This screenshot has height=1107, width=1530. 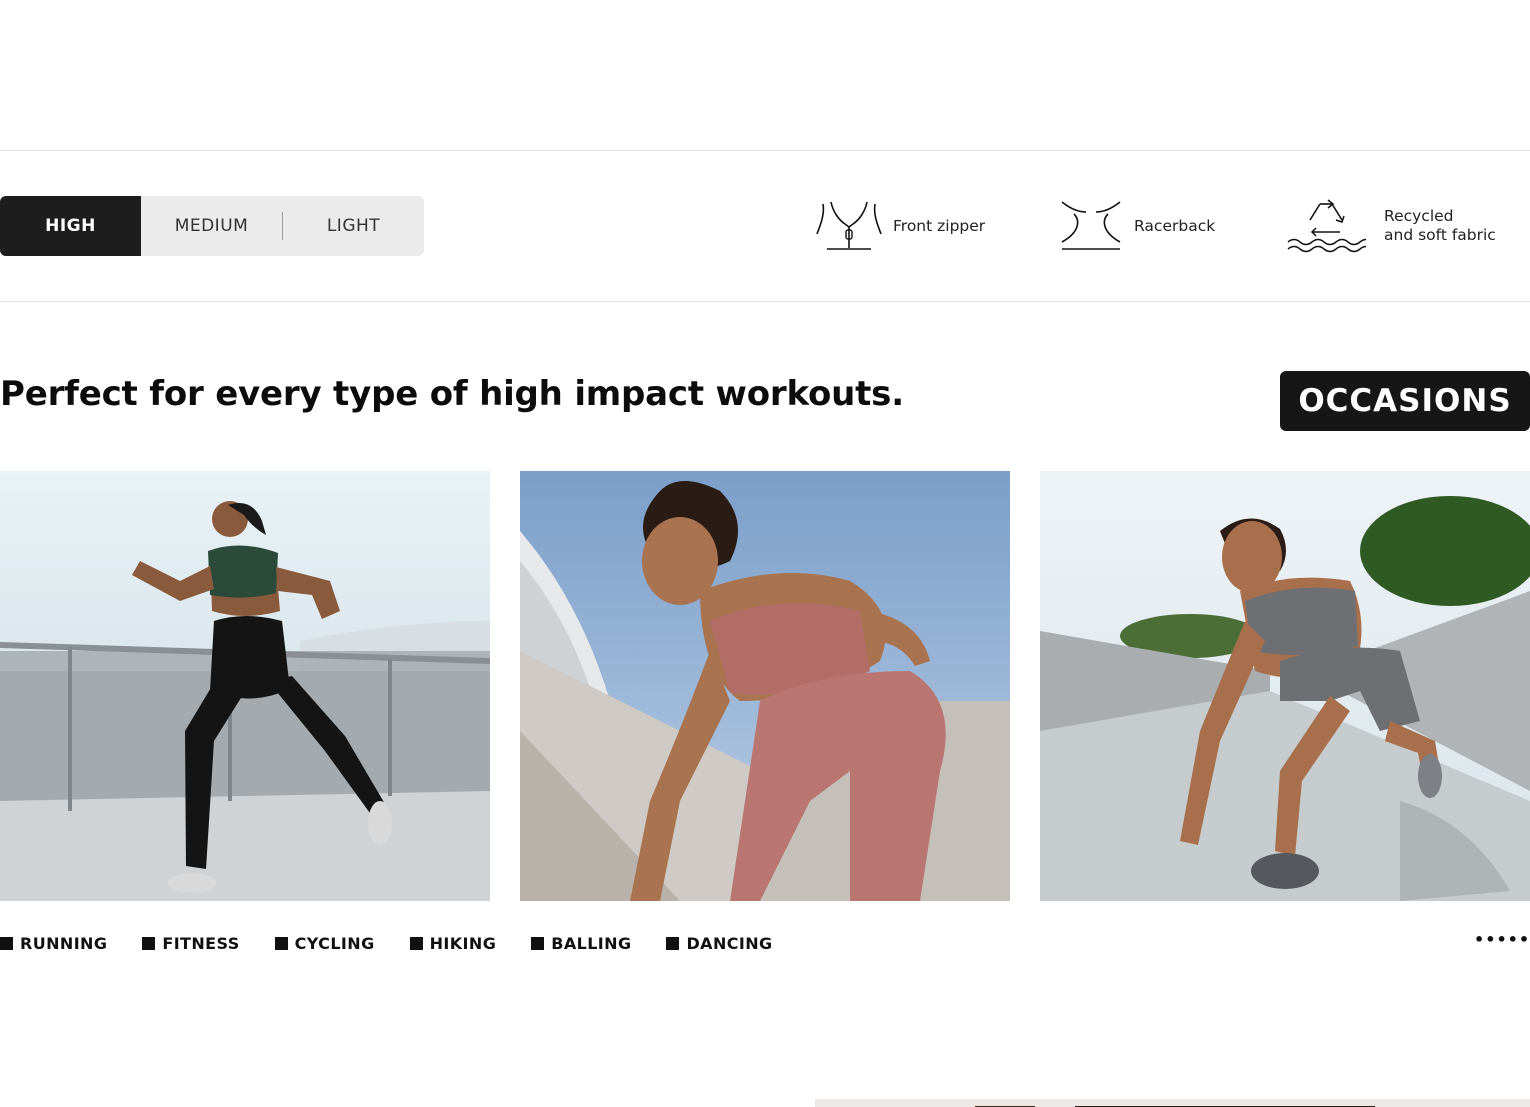 What do you see at coordinates (70, 226) in the screenshot?
I see `impact-option-high: HIGH` at bounding box center [70, 226].